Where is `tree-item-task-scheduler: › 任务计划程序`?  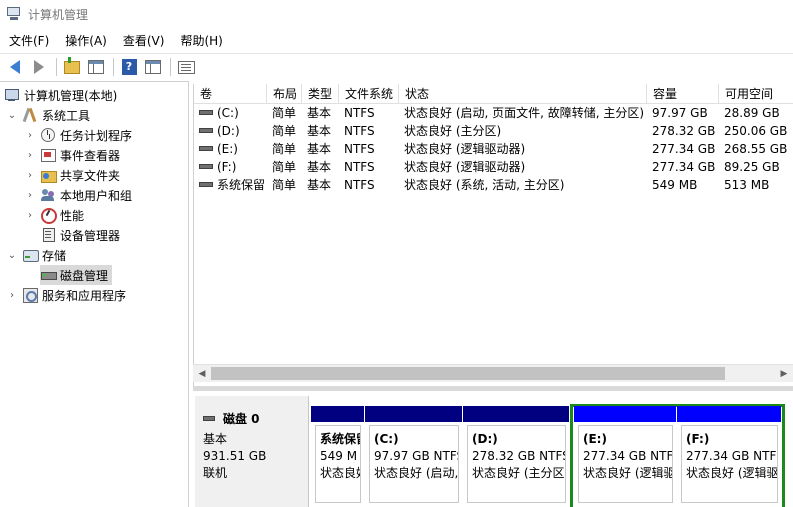
tree-item-task-scheduler: › 任务计划程序 is located at coordinates (78, 135).